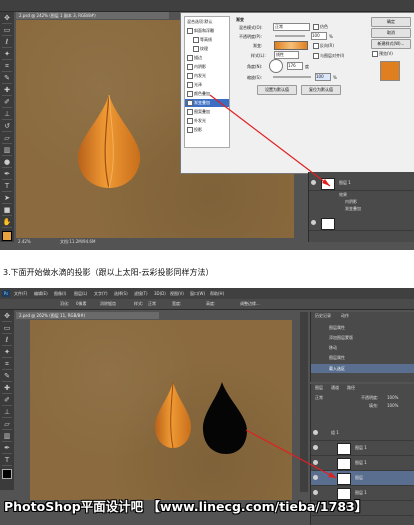  I want to click on blend-mode-select: 正常, so click(291, 27).